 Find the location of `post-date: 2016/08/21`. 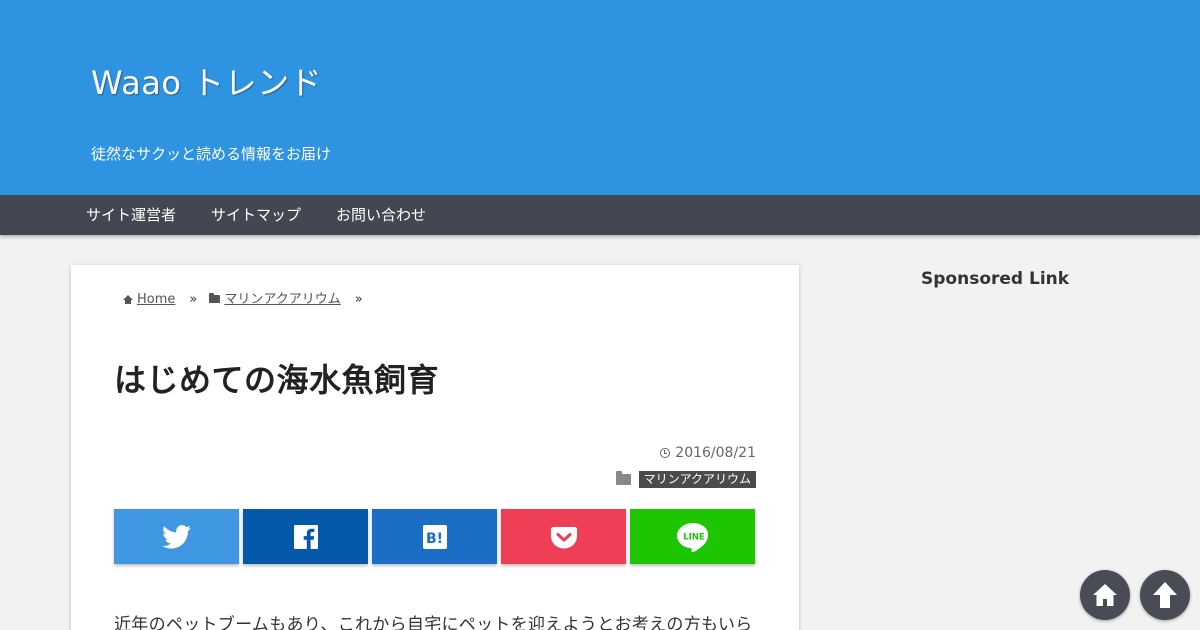

post-date: 2016/08/21 is located at coordinates (708, 453).